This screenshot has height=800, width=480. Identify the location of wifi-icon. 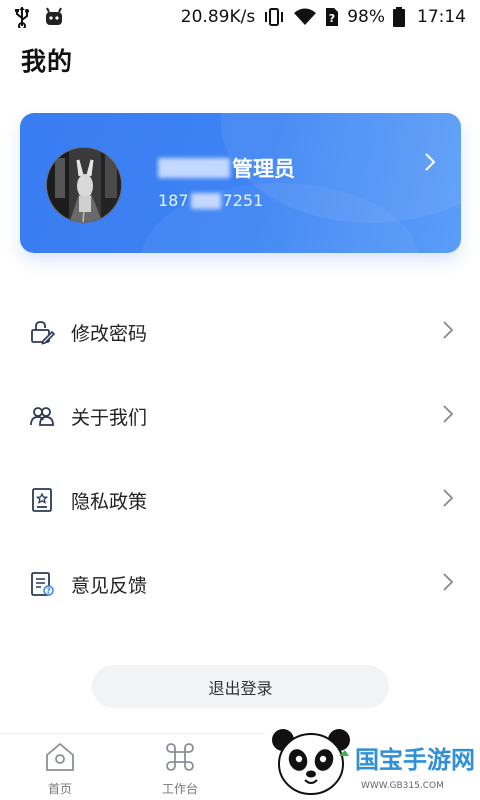
(305, 17).